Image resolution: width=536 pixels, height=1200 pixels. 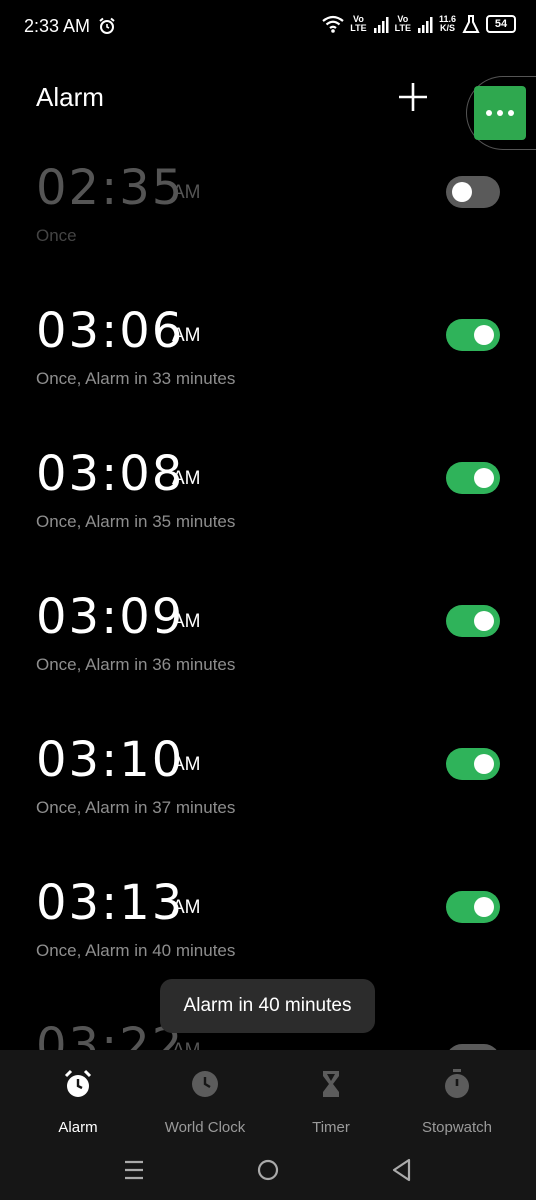 I want to click on page-title: Alarm, so click(x=70, y=97).